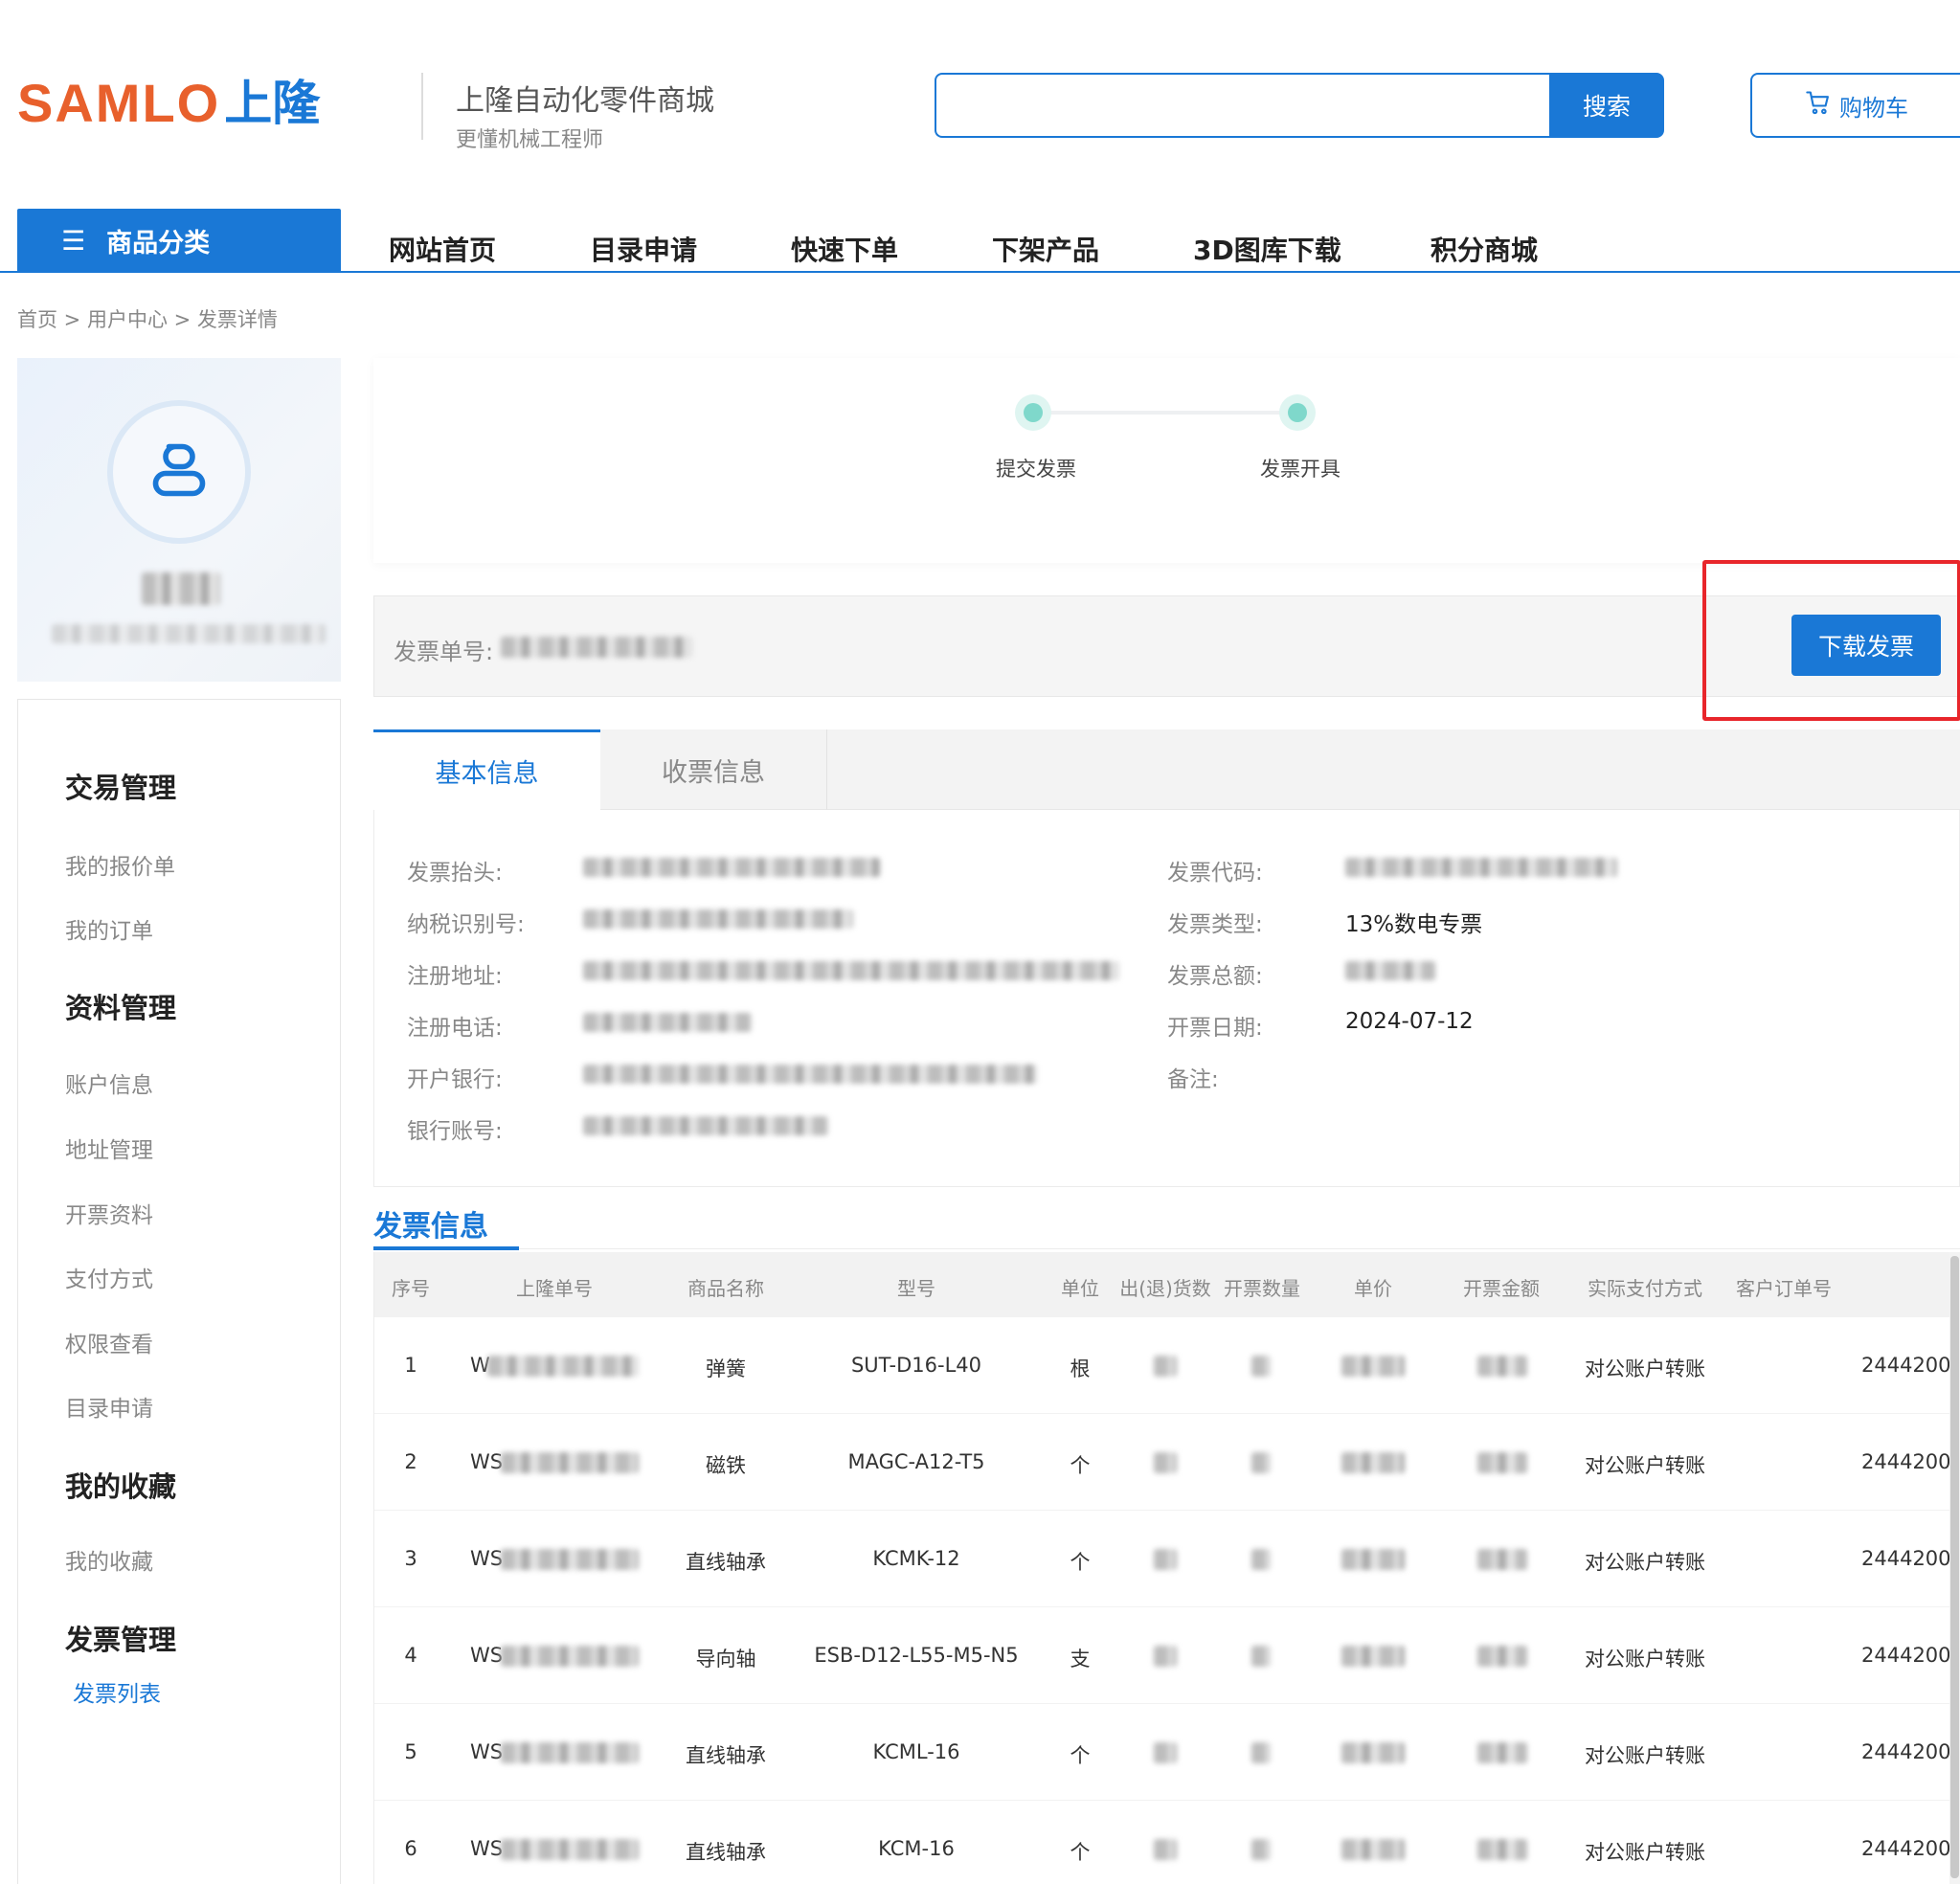  What do you see at coordinates (726, 1368) in the screenshot?
I see `cell-product: 弹簧` at bounding box center [726, 1368].